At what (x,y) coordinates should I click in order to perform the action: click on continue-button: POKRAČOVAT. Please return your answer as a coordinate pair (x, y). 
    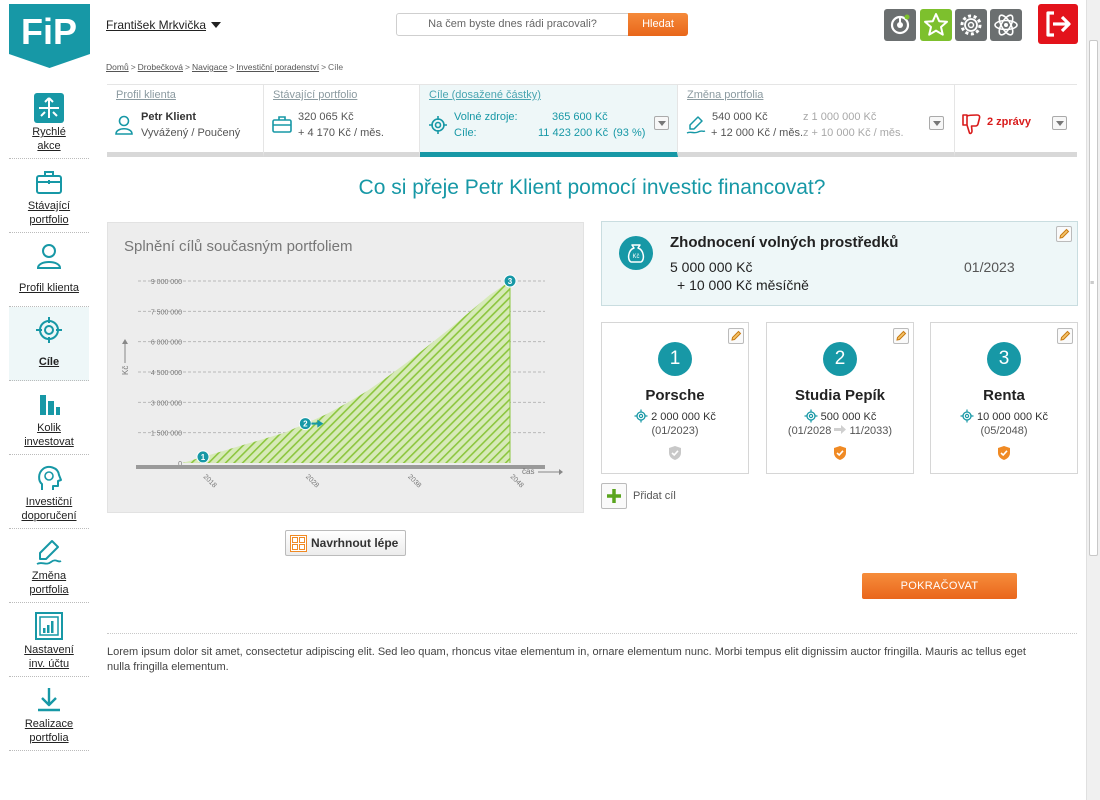
    Looking at the image, I should click on (939, 586).